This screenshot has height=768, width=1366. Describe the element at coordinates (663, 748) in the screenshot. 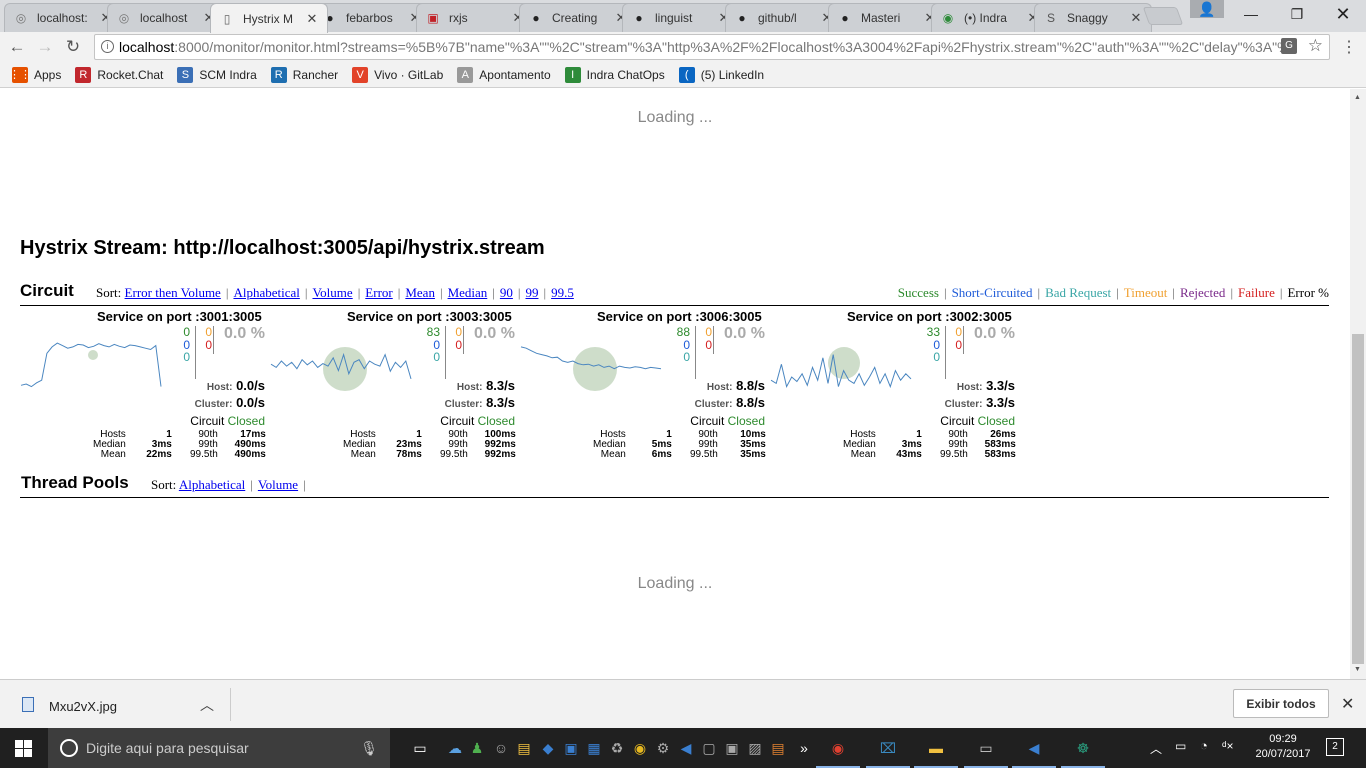

I see `settings-icon: ⚙` at that location.